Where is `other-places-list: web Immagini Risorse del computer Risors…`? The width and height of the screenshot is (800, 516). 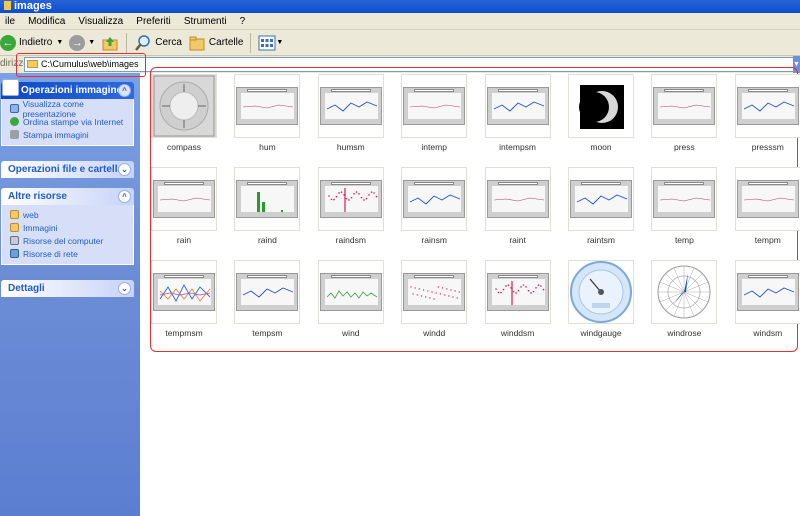 other-places-list: web Immagini Risorse del computer Risors… is located at coordinates (67, 235).